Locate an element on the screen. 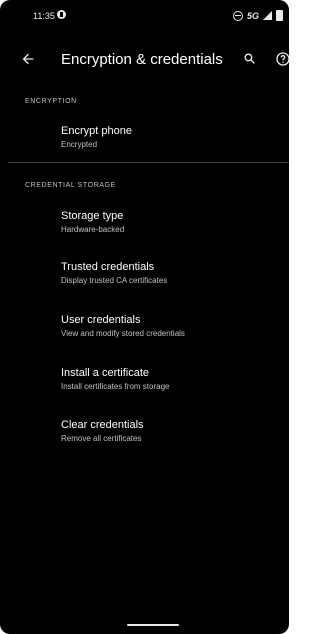 This screenshot has height=634, width=320. item-summary: View and modify stored credentials is located at coordinates (123, 333).